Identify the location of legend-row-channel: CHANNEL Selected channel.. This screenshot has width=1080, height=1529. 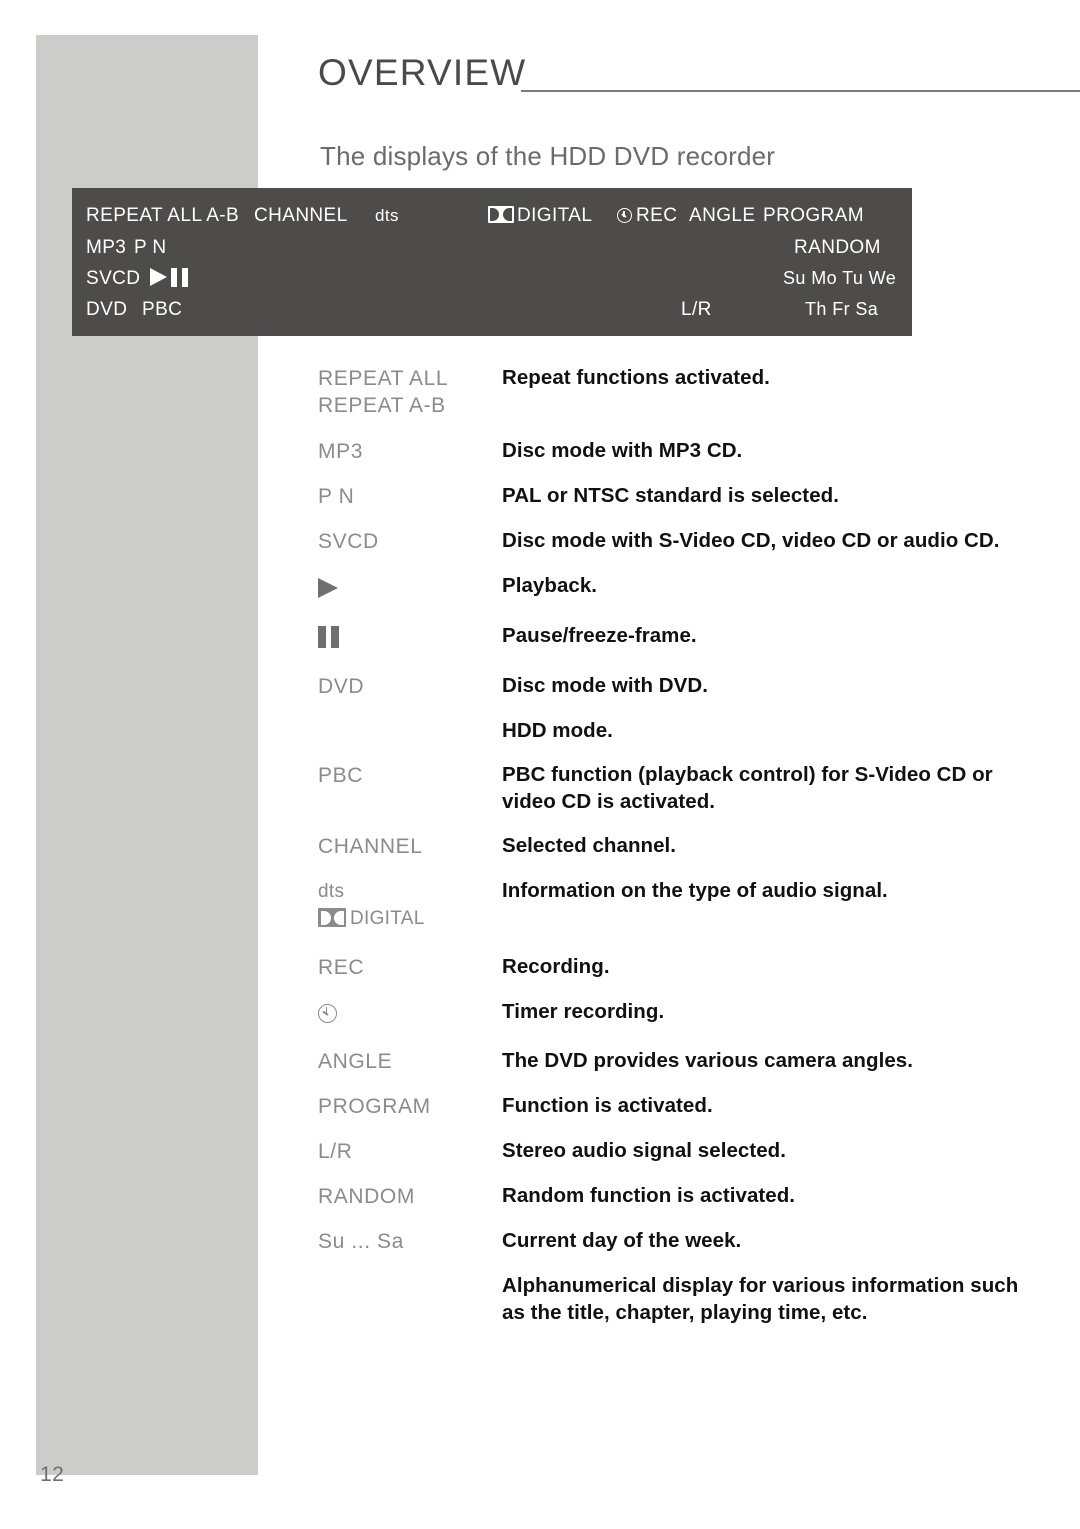
(688, 846).